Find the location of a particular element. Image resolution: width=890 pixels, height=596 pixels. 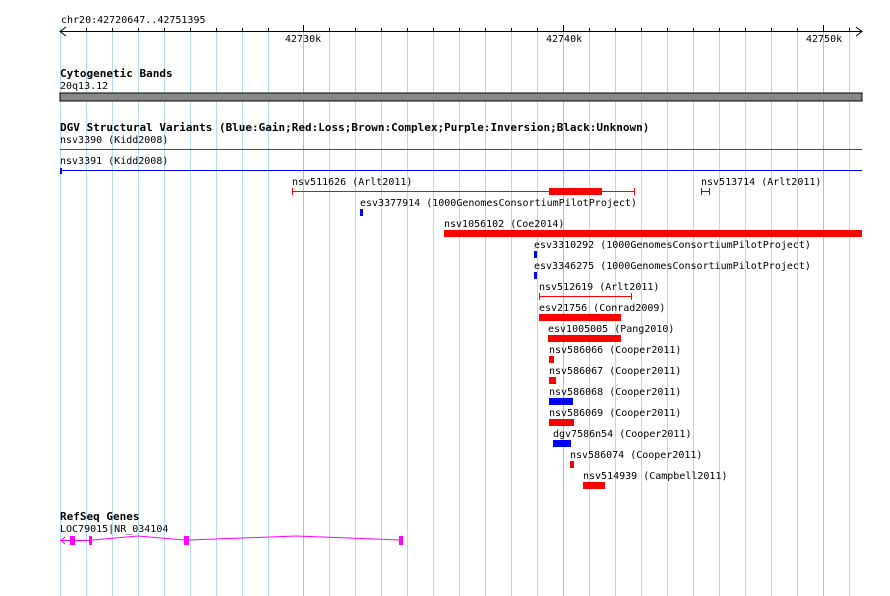

ruler-location: chr20:42720647..42751395 is located at coordinates (133, 20).